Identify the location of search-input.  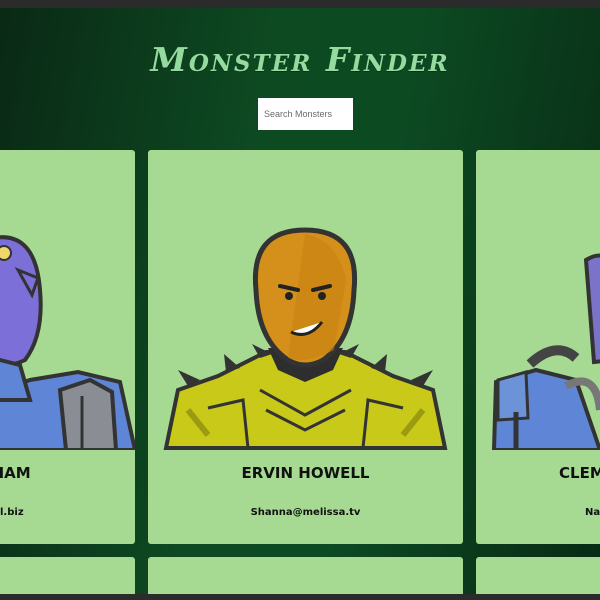
(305, 114).